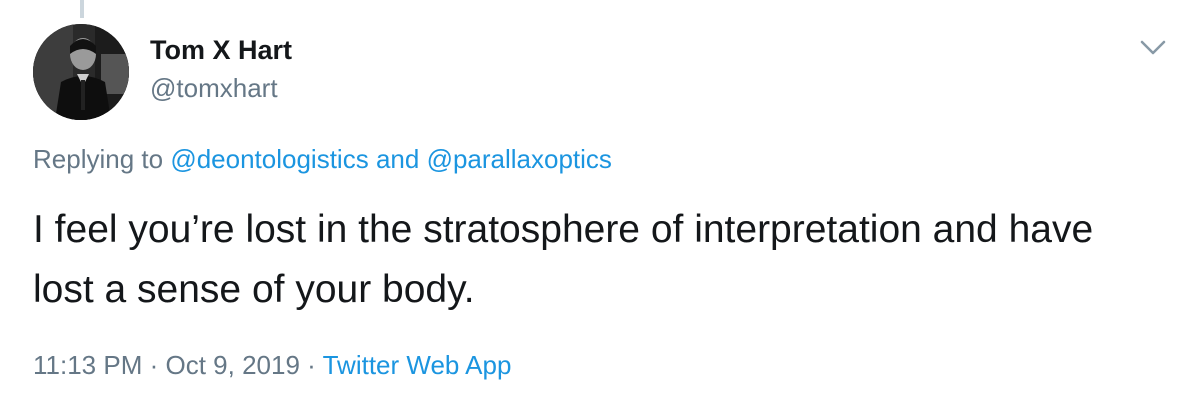 The width and height of the screenshot is (1198, 414). Describe the element at coordinates (221, 88) in the screenshot. I see `author-handle: @tomxhart` at that location.